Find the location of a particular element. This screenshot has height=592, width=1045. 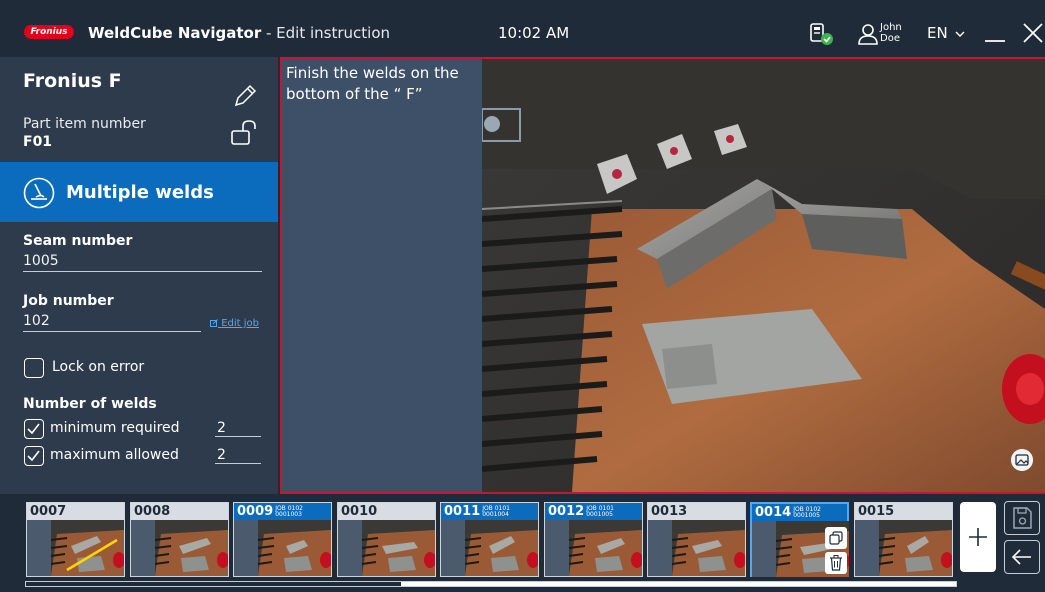

edit-job-link: Edit job is located at coordinates (234, 323).